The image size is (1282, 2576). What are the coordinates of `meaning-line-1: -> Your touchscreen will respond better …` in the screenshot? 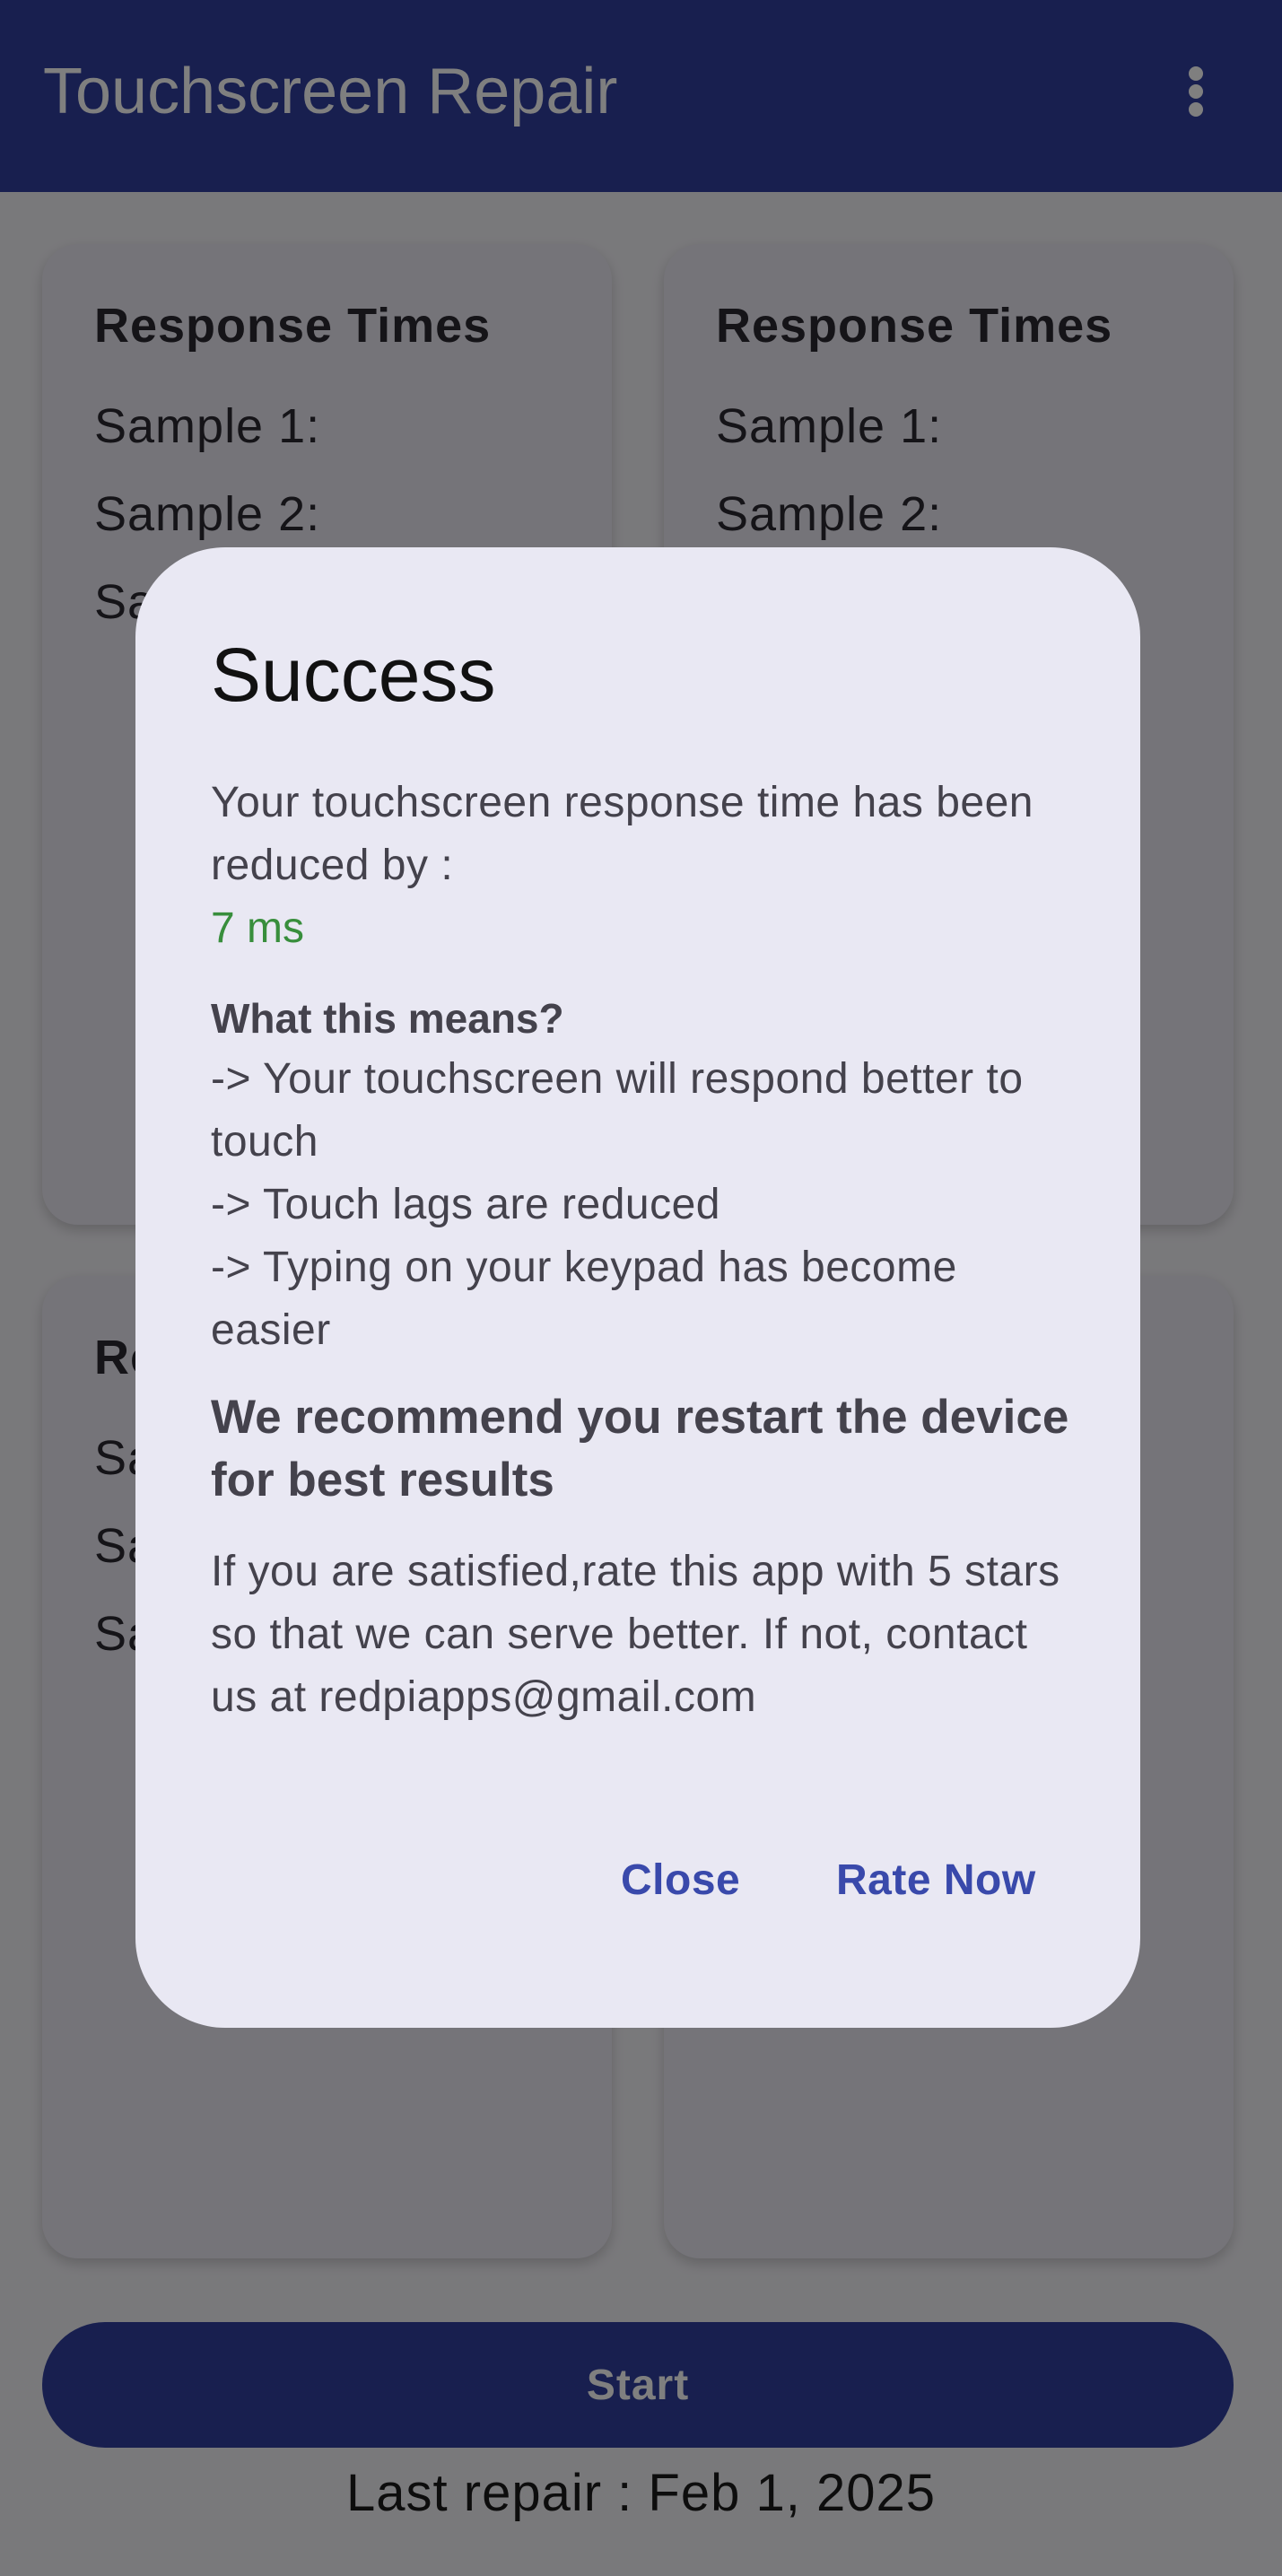 It's located at (617, 1111).